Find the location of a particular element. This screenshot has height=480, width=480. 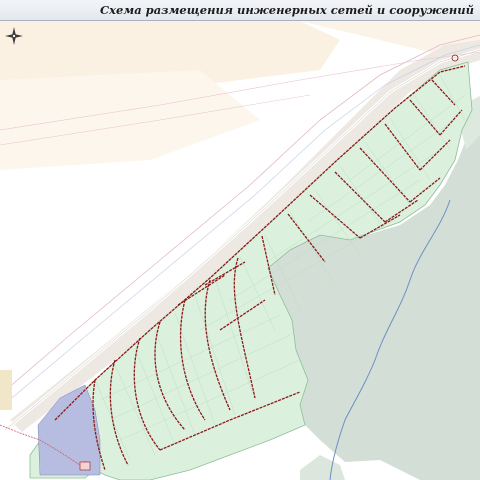

sand-patch is located at coordinates (6, 390).